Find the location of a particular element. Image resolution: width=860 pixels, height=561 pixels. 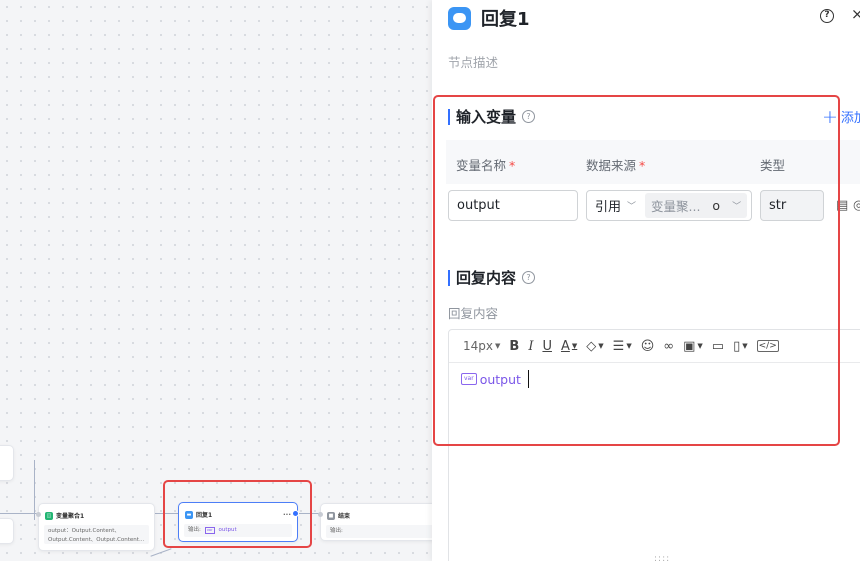

edge-vertical is located at coordinates (34, 490).